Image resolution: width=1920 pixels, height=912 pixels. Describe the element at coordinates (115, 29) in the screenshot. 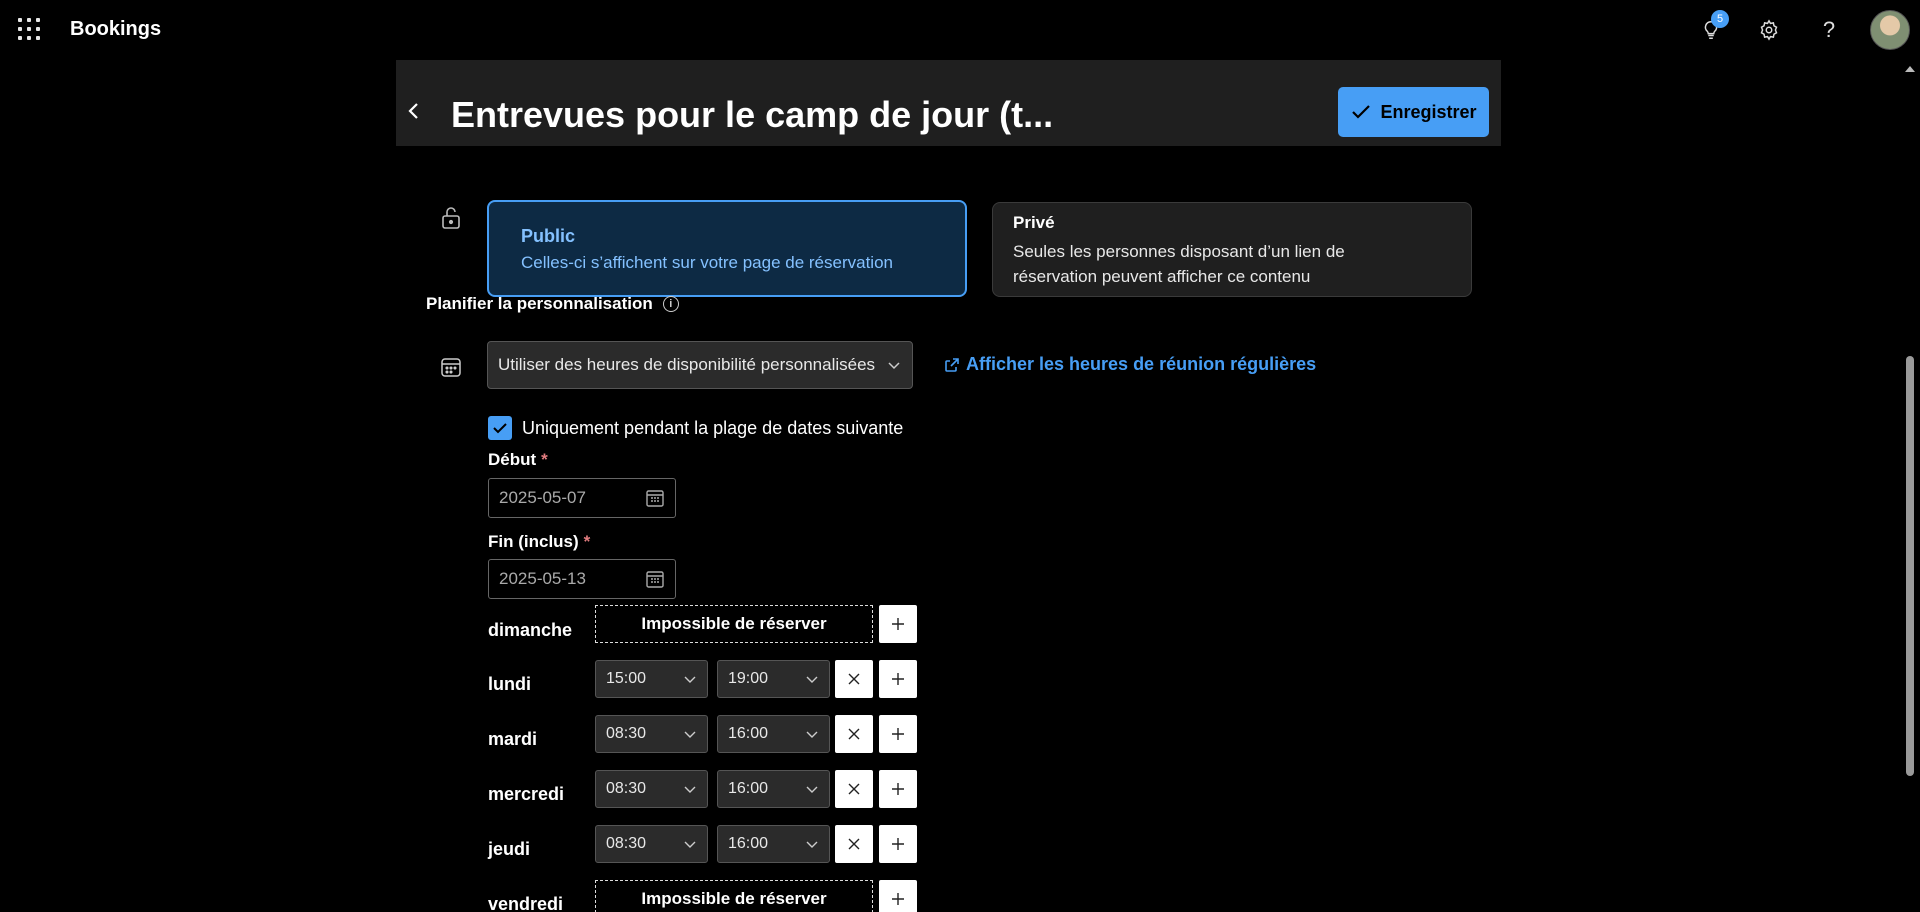

I see `app-name: Bookings` at that location.